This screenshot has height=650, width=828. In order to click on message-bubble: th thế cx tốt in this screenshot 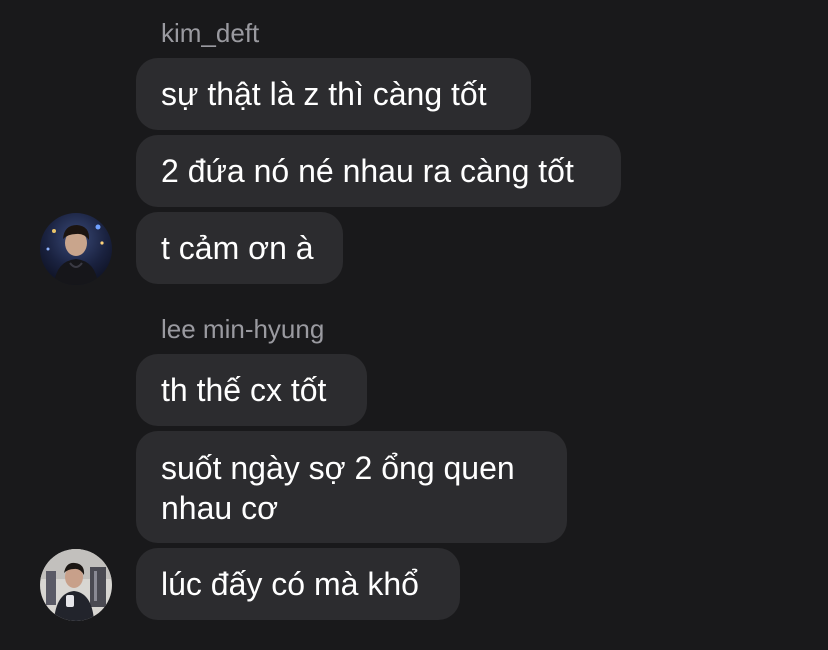, I will do `click(251, 390)`.